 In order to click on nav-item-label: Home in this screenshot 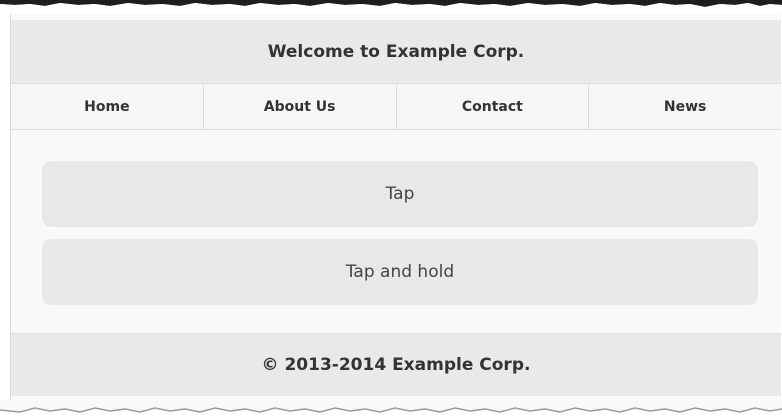, I will do `click(107, 106)`.